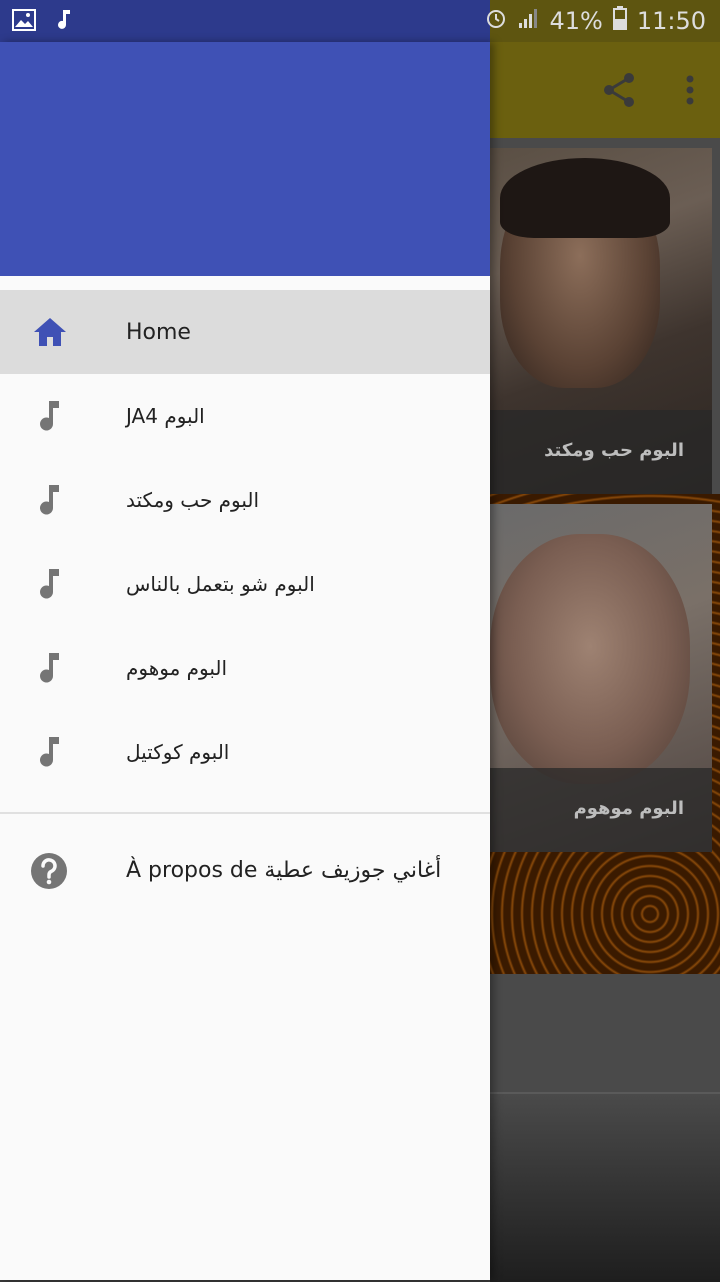 The image size is (720, 1282). Describe the element at coordinates (42, 22) in the screenshot. I see `status-bar-left` at that location.